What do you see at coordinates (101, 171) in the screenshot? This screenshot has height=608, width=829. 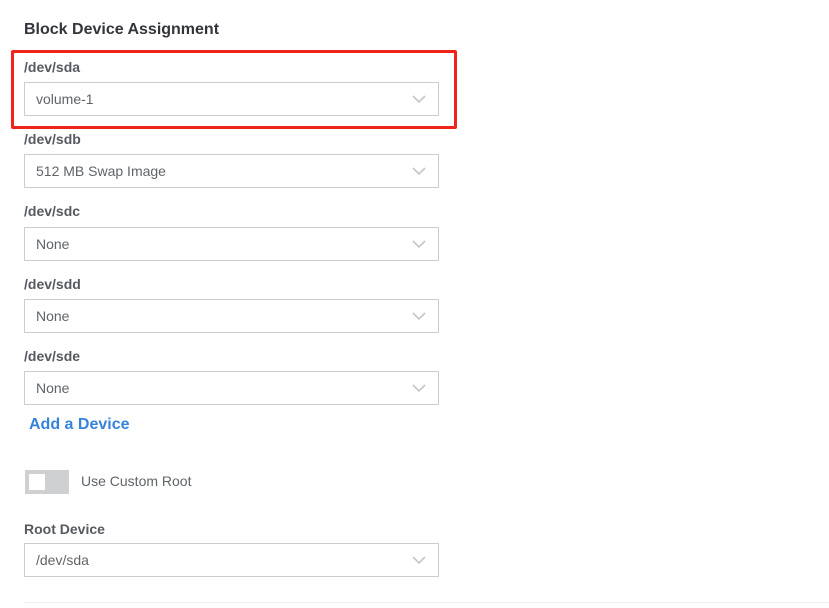 I see `device-select-value: 512 MB Swap Image` at bounding box center [101, 171].